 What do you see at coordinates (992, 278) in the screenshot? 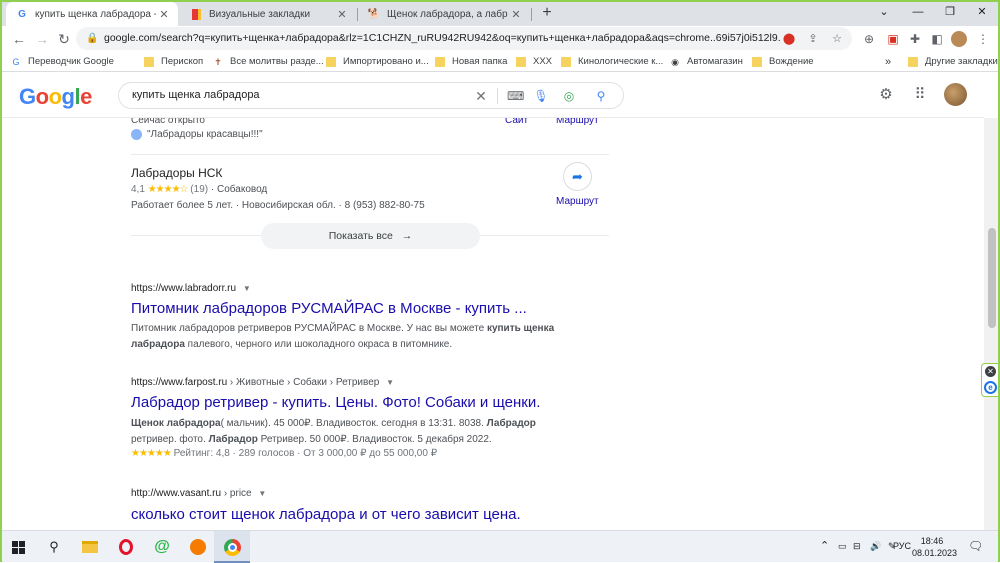
I see `scrollbar-thumb` at bounding box center [992, 278].